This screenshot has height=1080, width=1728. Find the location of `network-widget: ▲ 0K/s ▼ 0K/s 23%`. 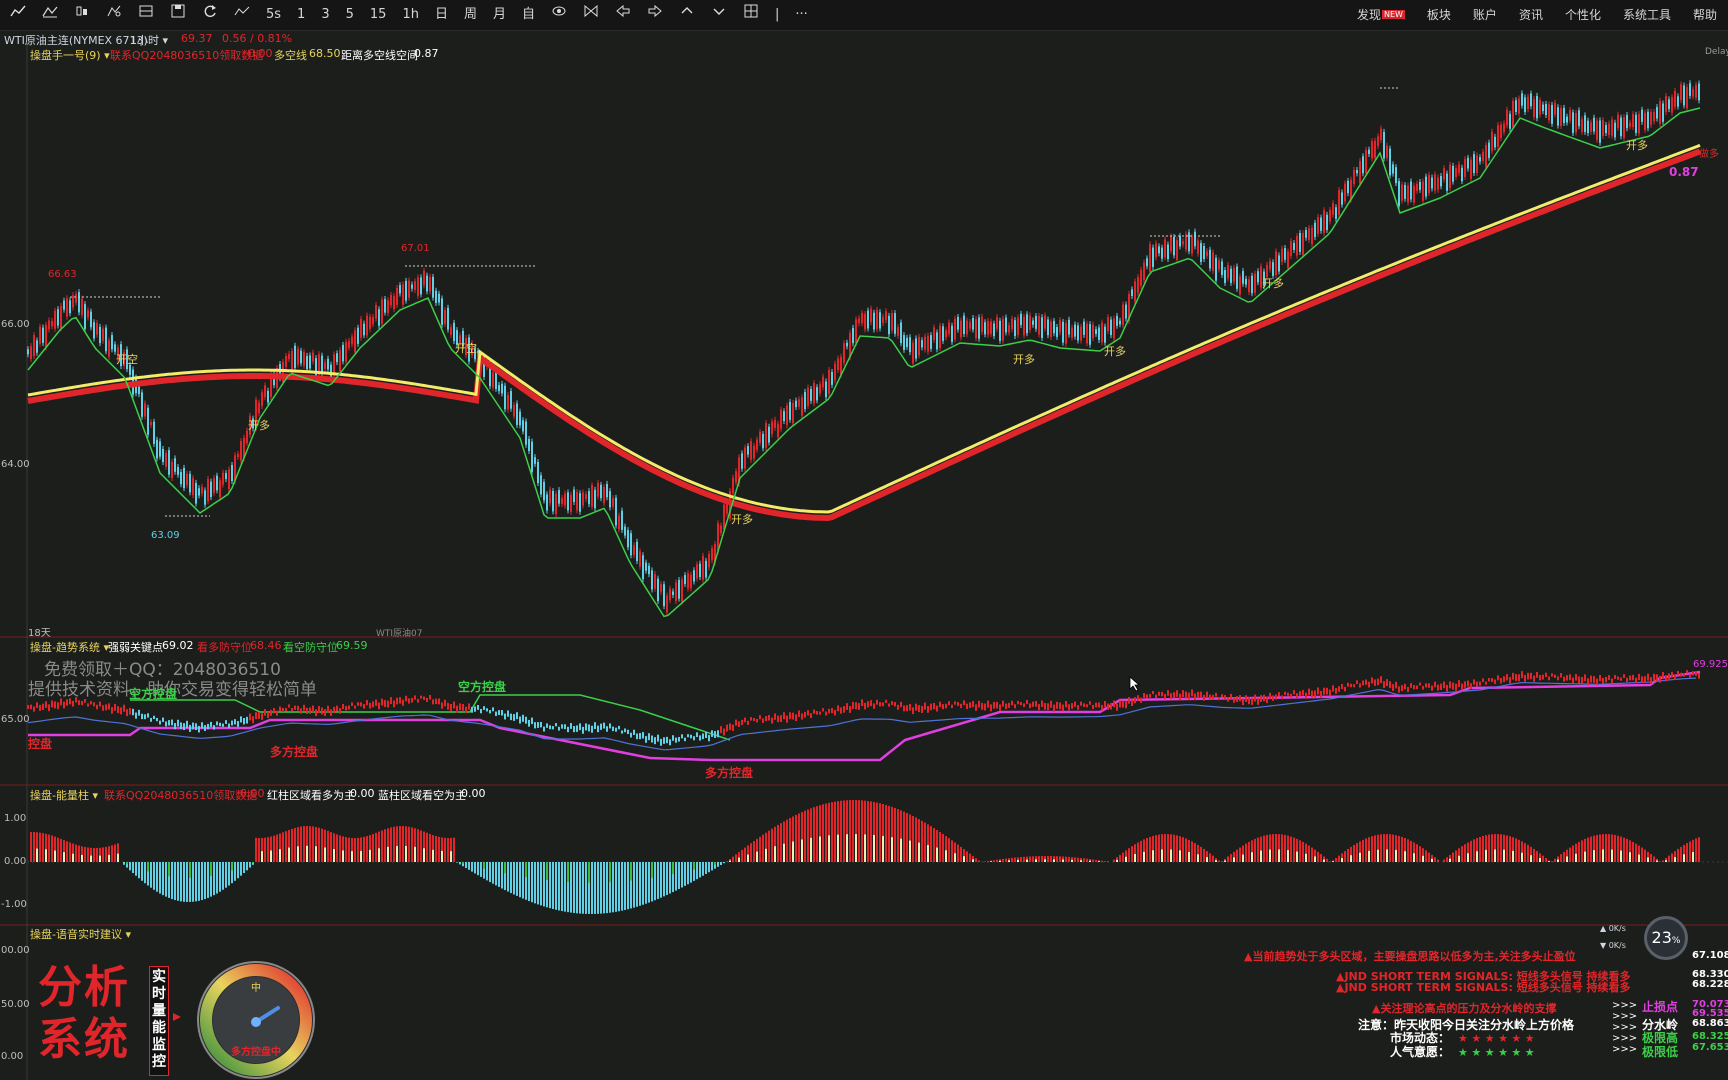

network-widget: ▲ 0K/s ▼ 0K/s 23% is located at coordinates (1645, 938).